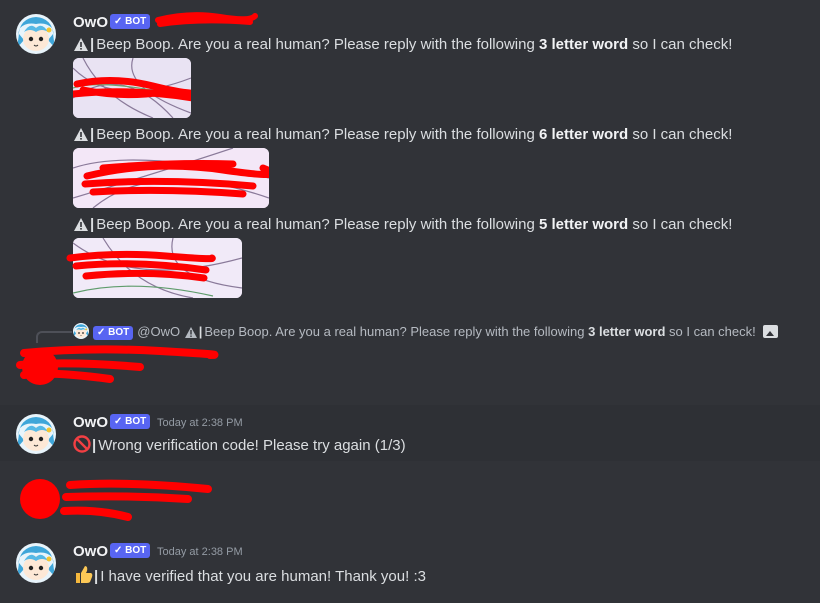 The width and height of the screenshot is (820, 603). What do you see at coordinates (583, 44) in the screenshot?
I see `captcha-word-length: 3 letter word` at bounding box center [583, 44].